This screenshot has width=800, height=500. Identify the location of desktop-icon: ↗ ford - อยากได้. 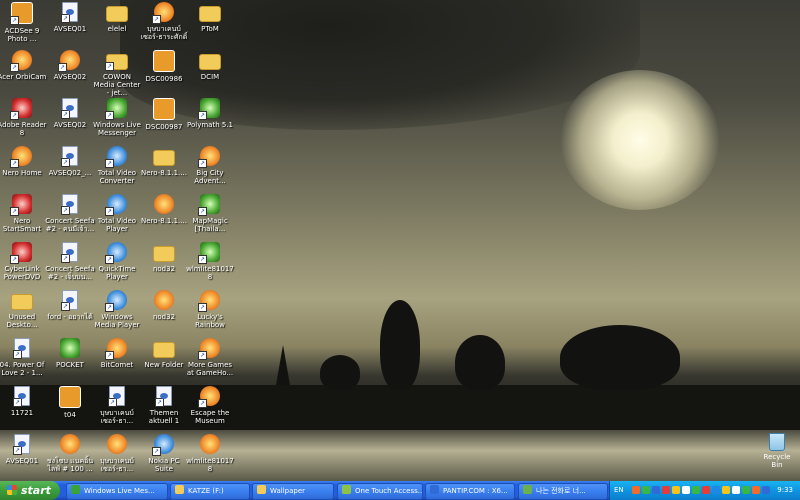
(70, 305).